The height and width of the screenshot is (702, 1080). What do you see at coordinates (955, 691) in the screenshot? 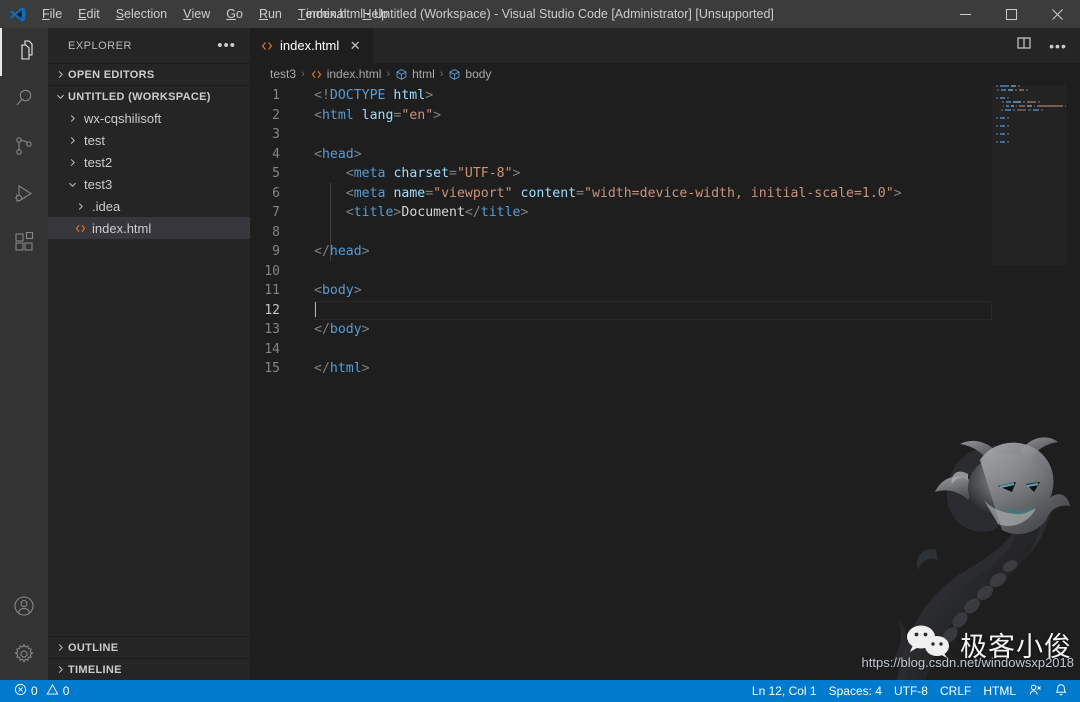
I see `status-eol: CRLF` at bounding box center [955, 691].